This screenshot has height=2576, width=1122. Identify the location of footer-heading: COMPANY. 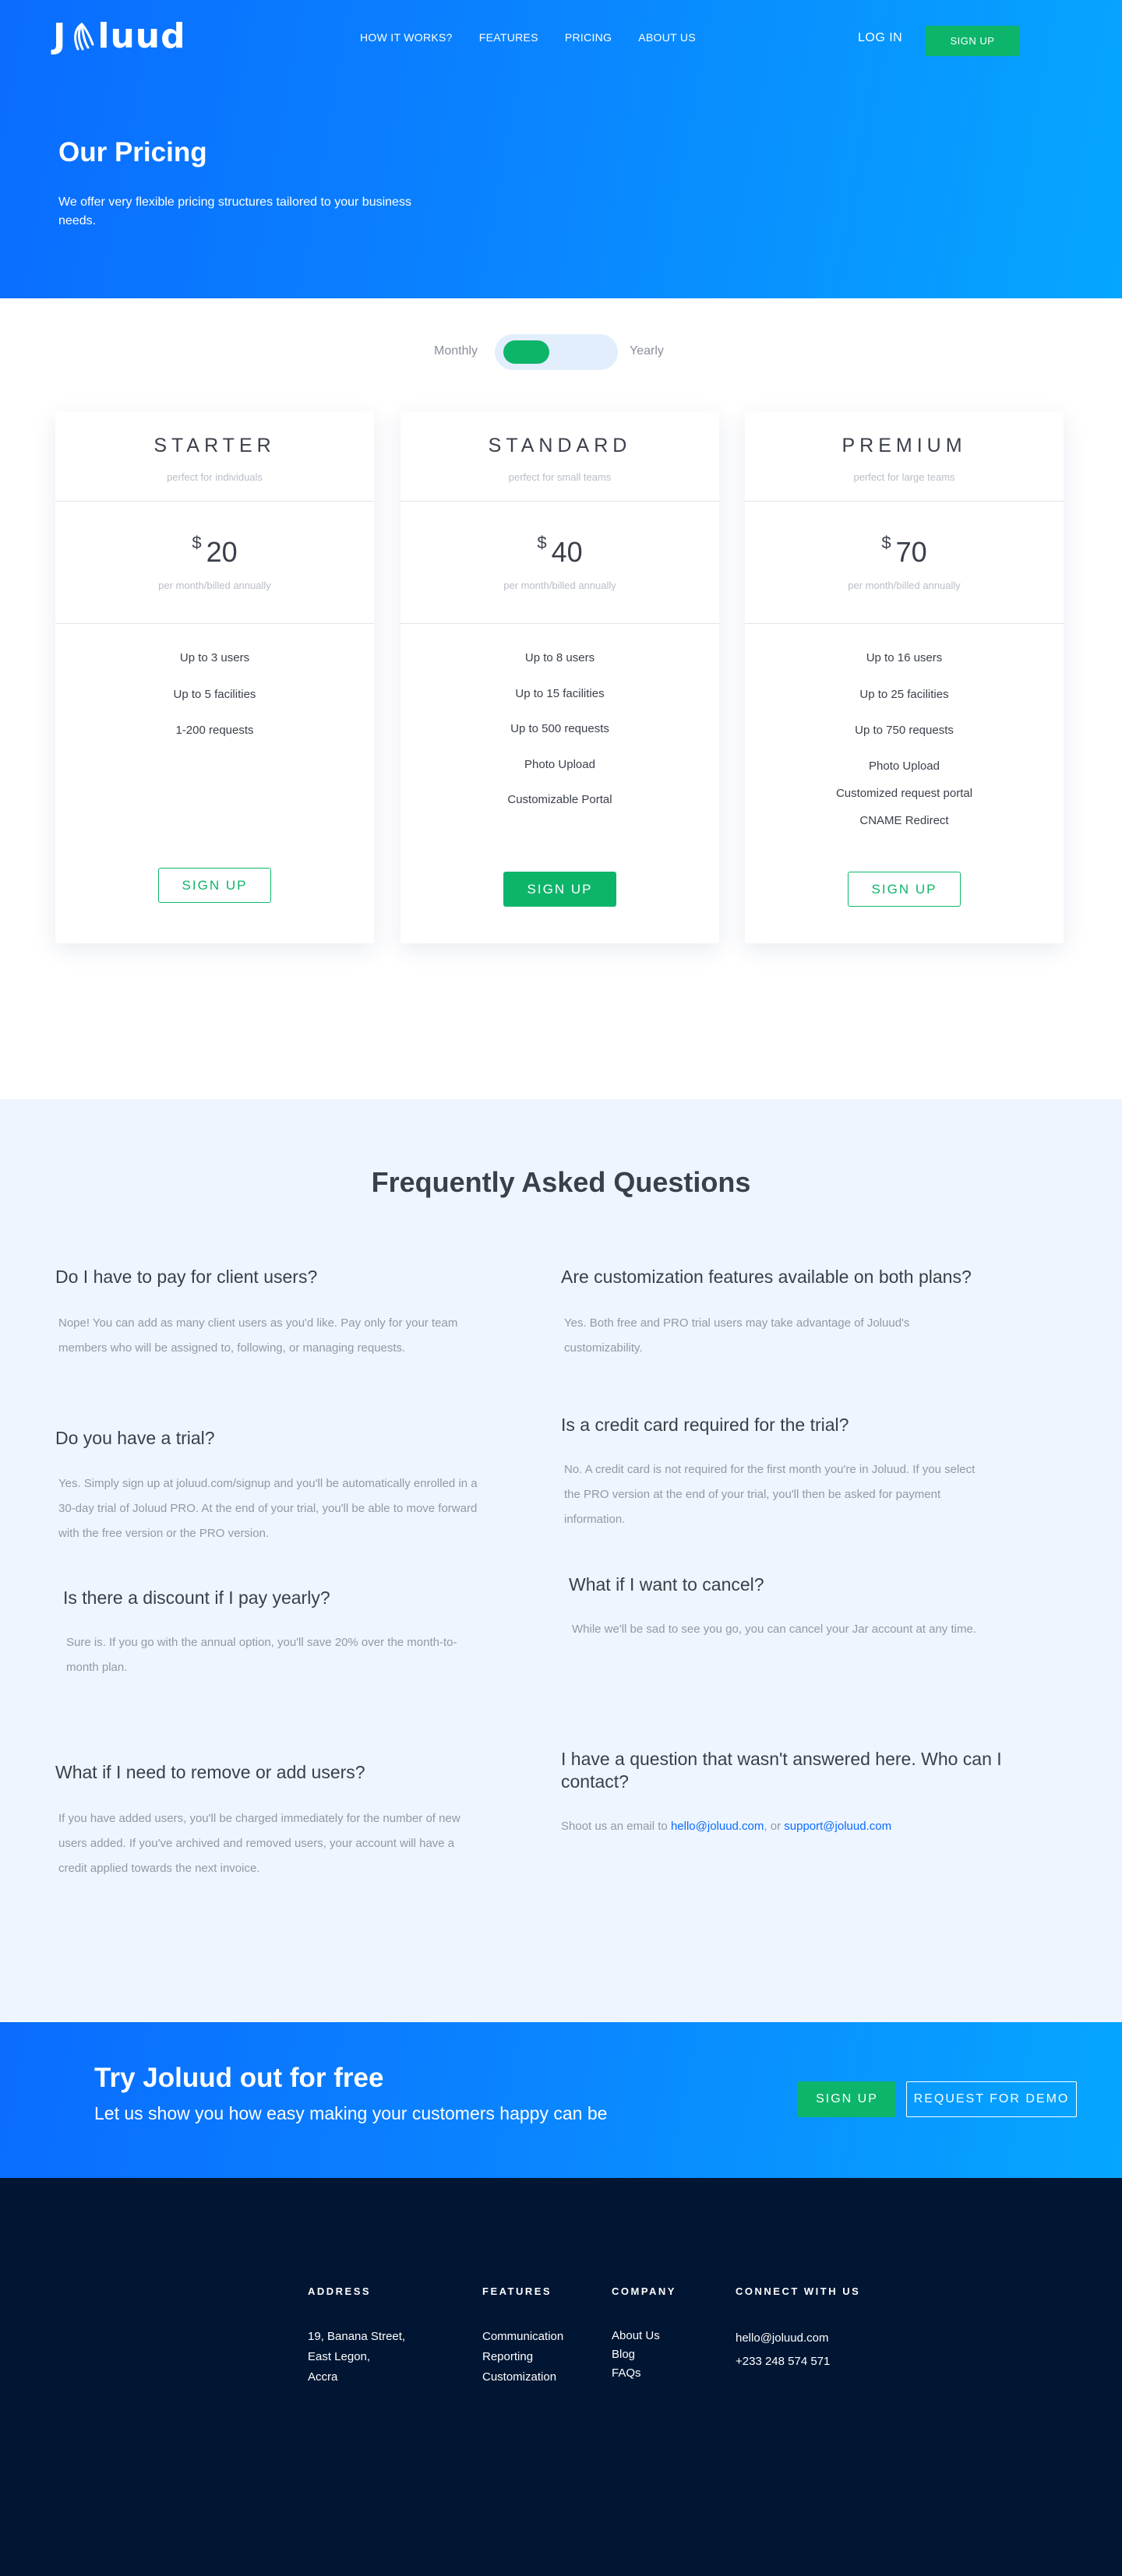
(644, 2291).